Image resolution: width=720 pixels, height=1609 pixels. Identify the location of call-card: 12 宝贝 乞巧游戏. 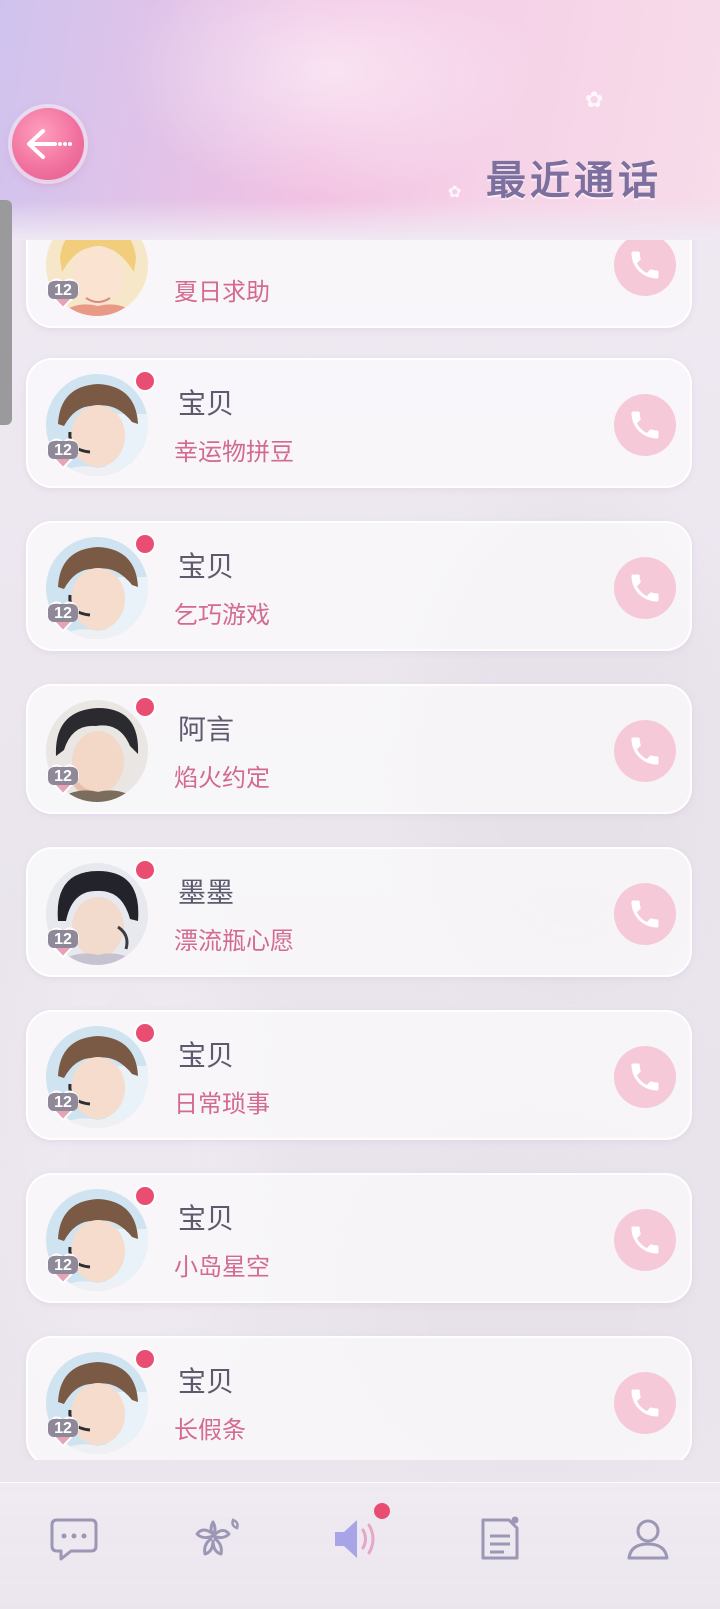
(359, 586).